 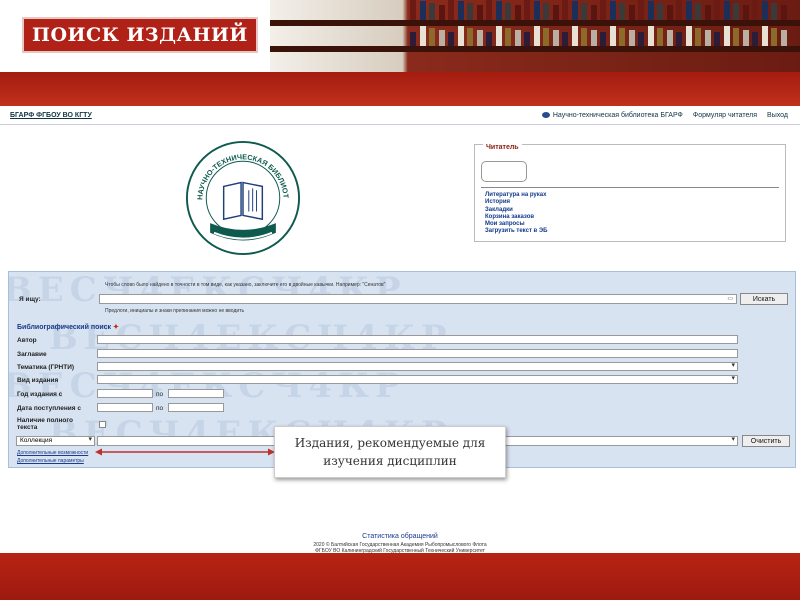 What do you see at coordinates (764, 299) in the screenshot?
I see `search-button: Искать` at bounding box center [764, 299].